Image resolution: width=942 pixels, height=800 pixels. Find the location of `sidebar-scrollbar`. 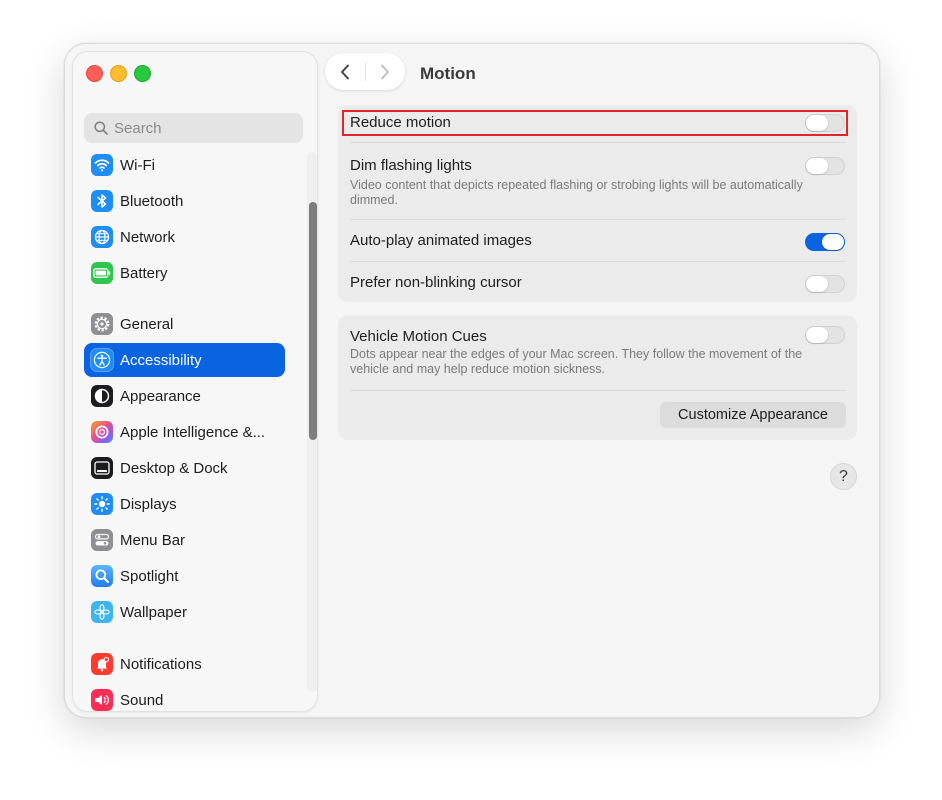

sidebar-scrollbar is located at coordinates (312, 422).